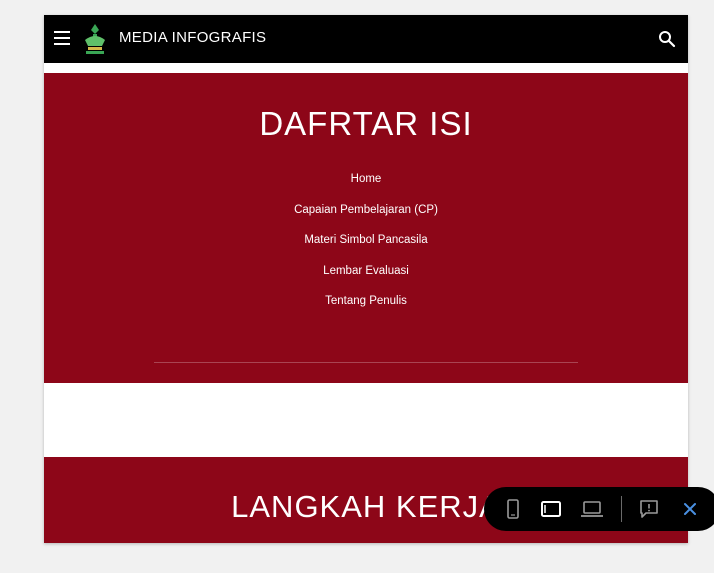  I want to click on section-divider, so click(366, 362).